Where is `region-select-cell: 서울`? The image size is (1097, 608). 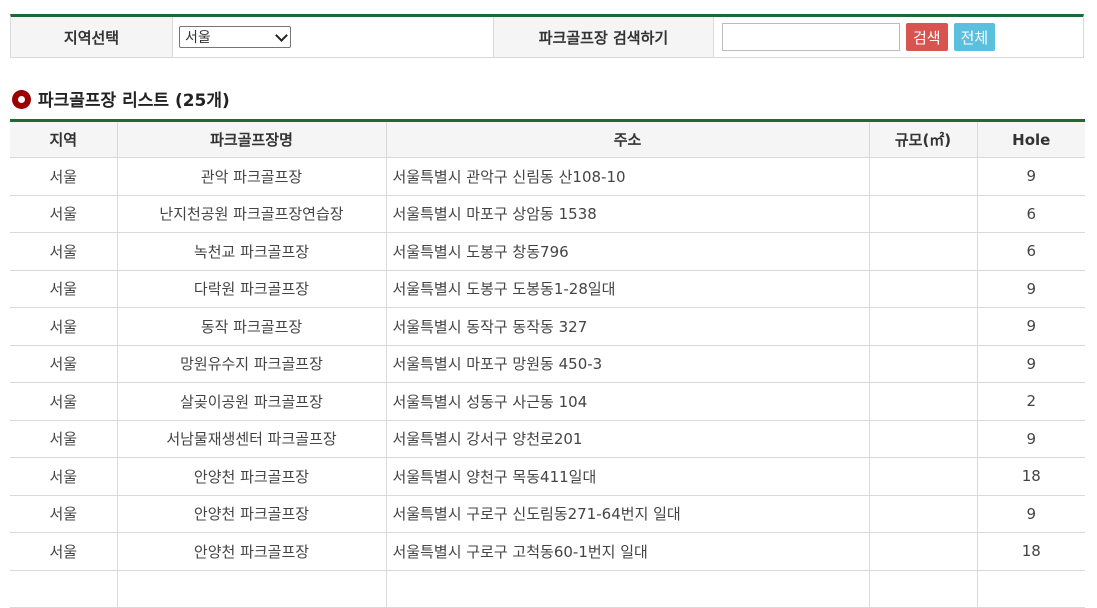 region-select-cell: 서울 is located at coordinates (333, 37).